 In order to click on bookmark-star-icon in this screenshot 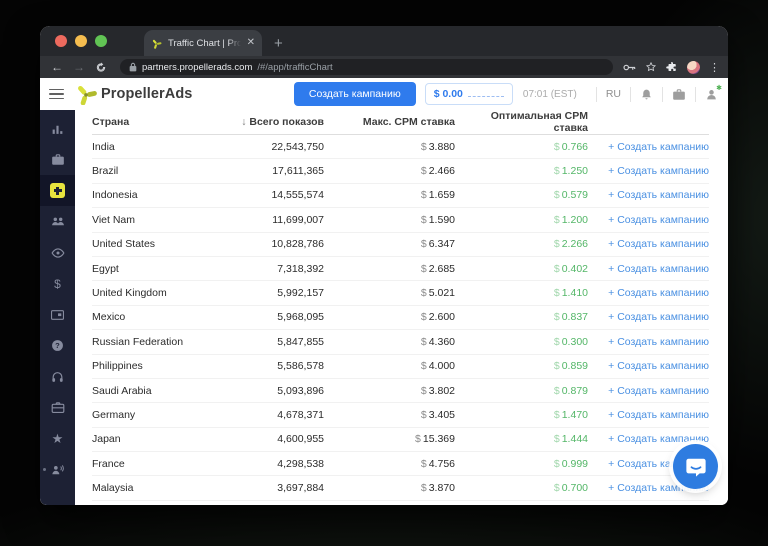, I will do `click(651, 67)`.